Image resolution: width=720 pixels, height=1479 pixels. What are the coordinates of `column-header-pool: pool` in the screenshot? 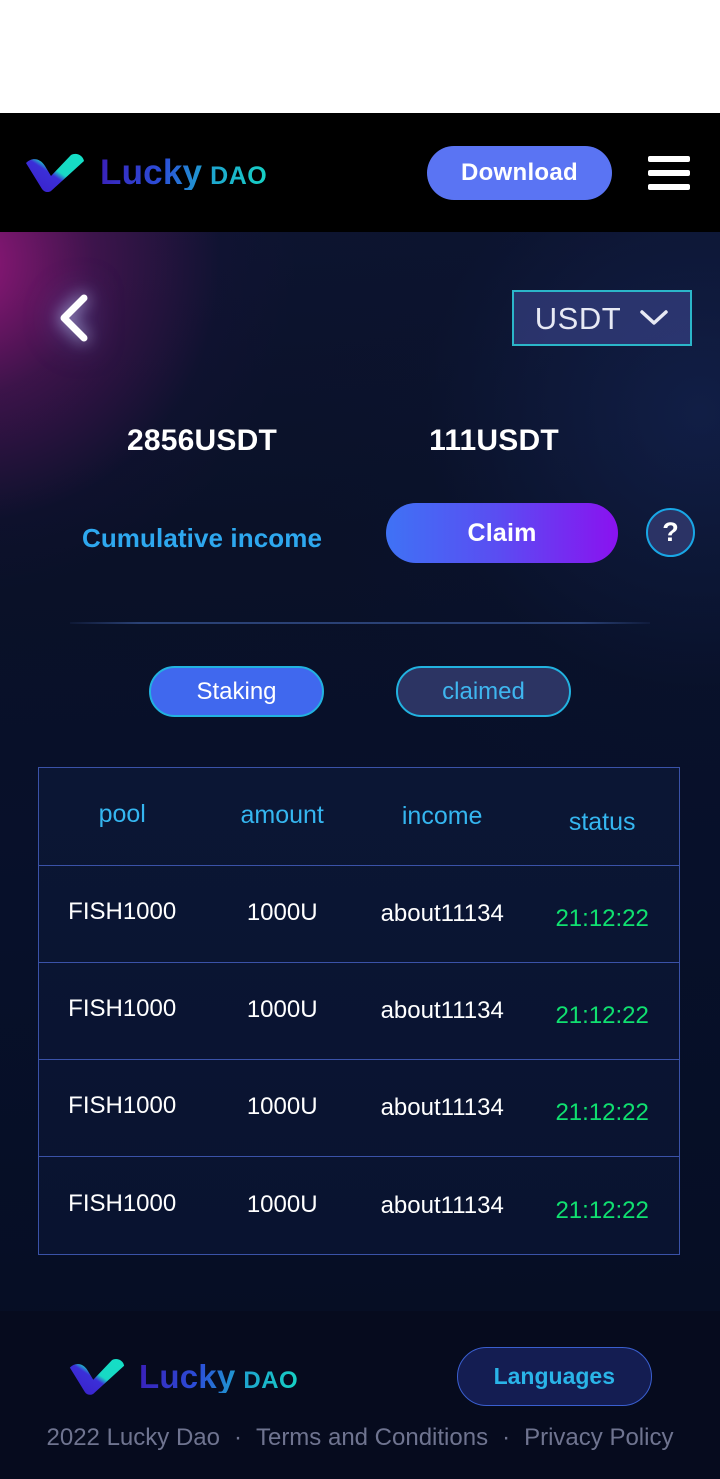 It's located at (122, 814).